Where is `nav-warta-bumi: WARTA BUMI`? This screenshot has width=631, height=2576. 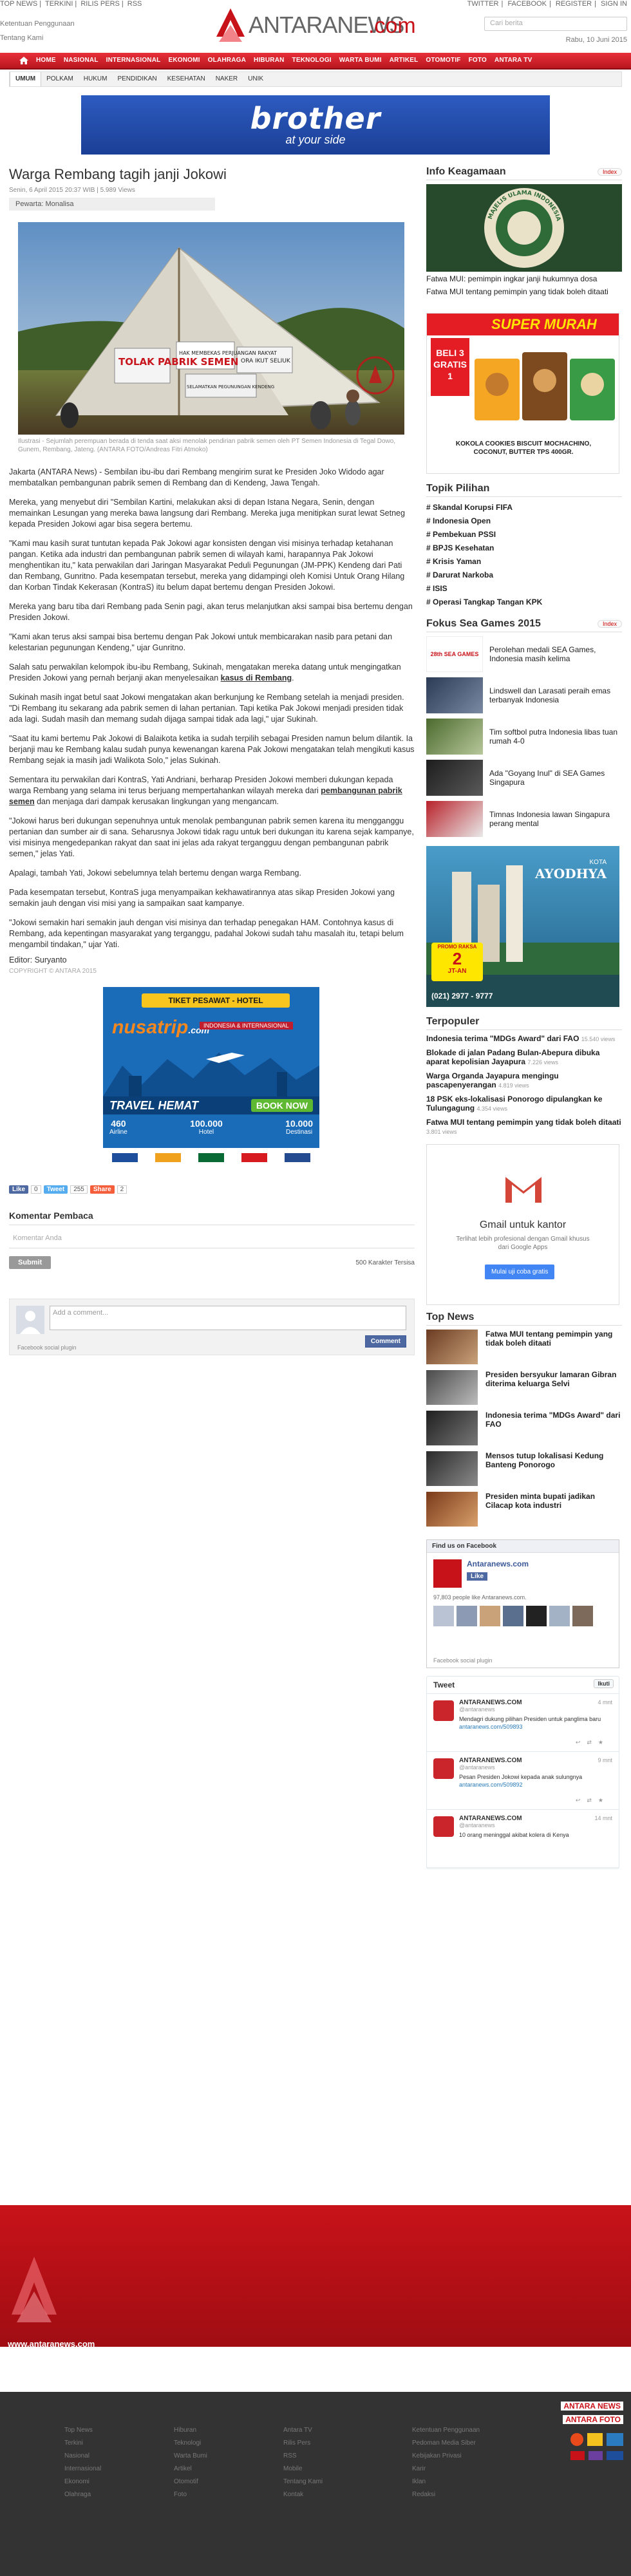
nav-warta-bumi: WARTA BUMI is located at coordinates (360, 60).